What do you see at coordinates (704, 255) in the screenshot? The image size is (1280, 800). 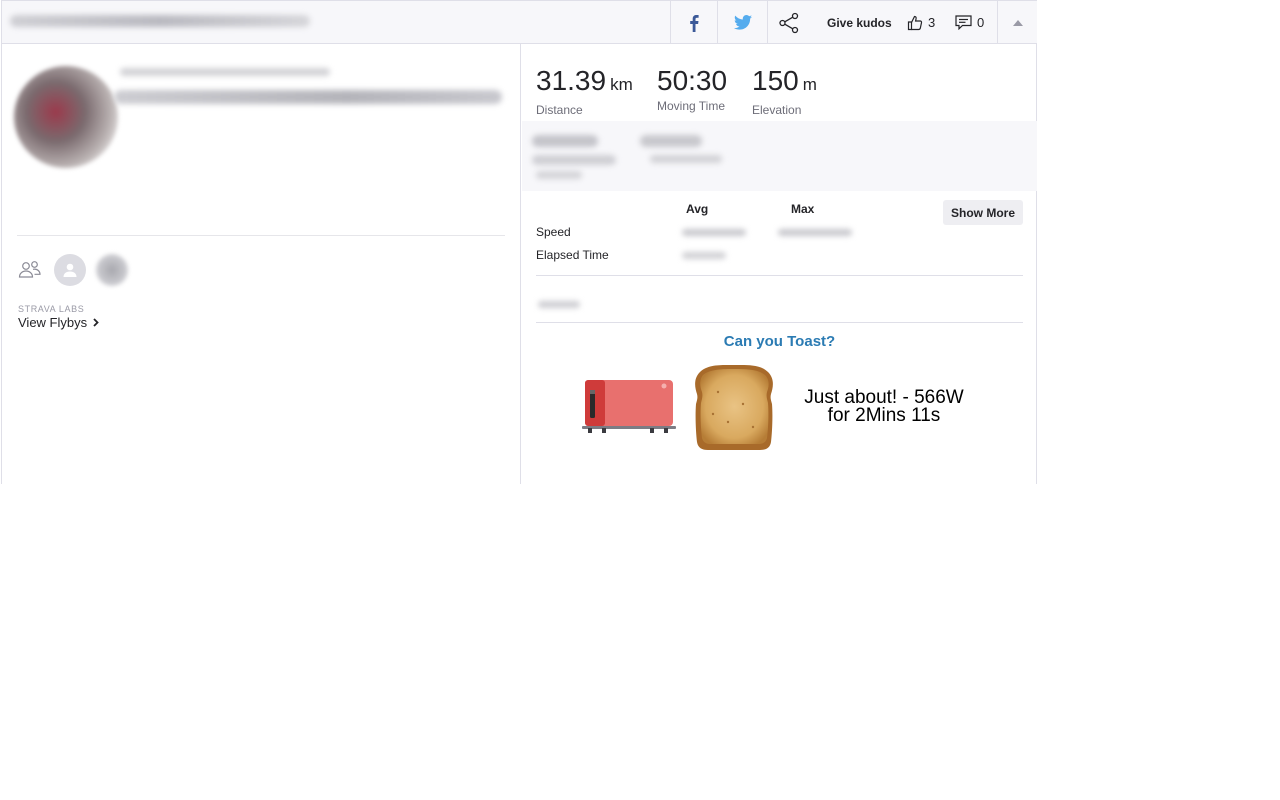 I see `elapsed-time-blurred` at bounding box center [704, 255].